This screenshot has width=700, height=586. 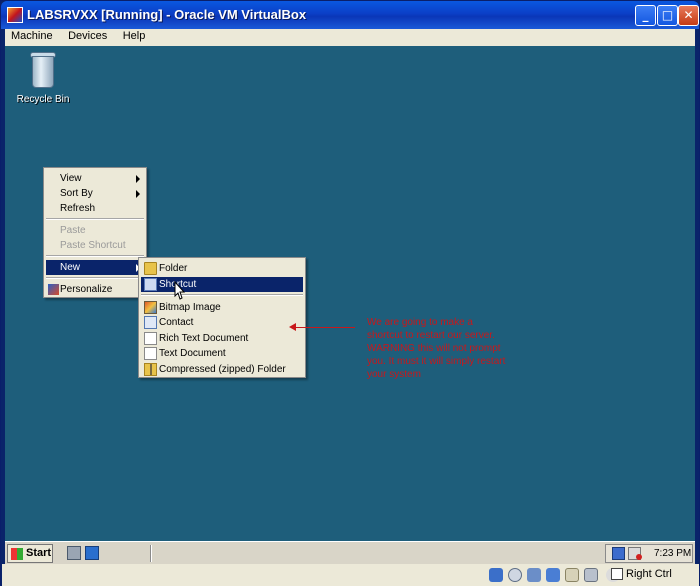 I want to click on recycle-bin-icon, so click(x=43, y=70).